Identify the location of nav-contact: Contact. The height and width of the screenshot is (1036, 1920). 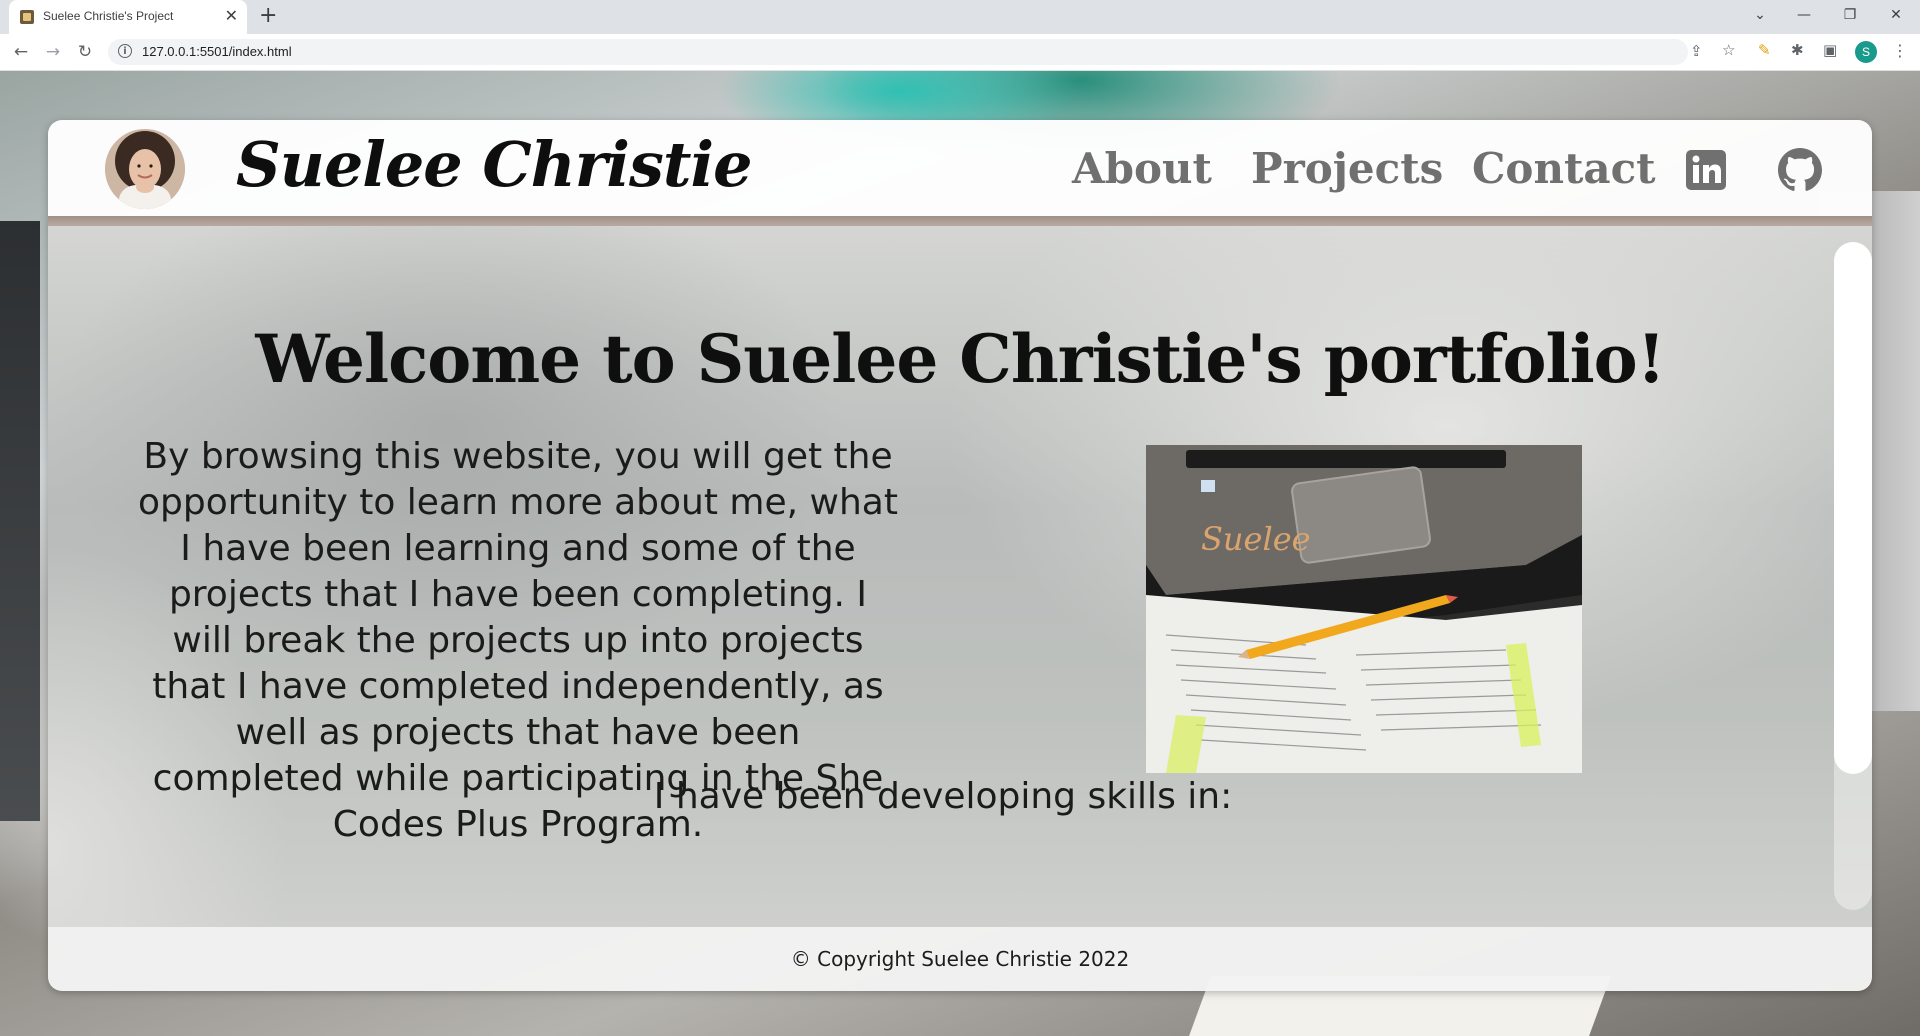
(1564, 168).